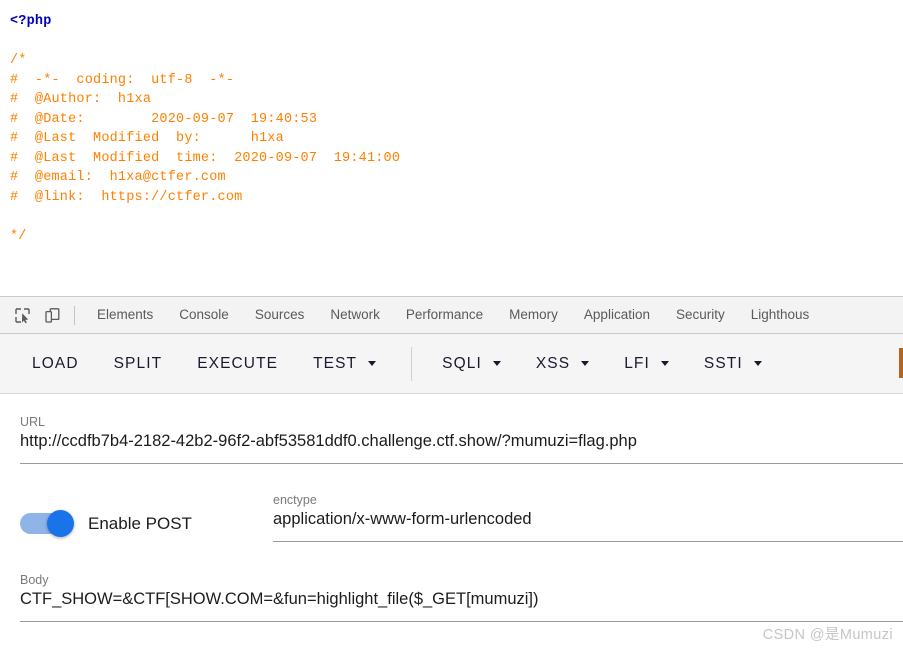  I want to click on url-input-underline, so click(461, 463).